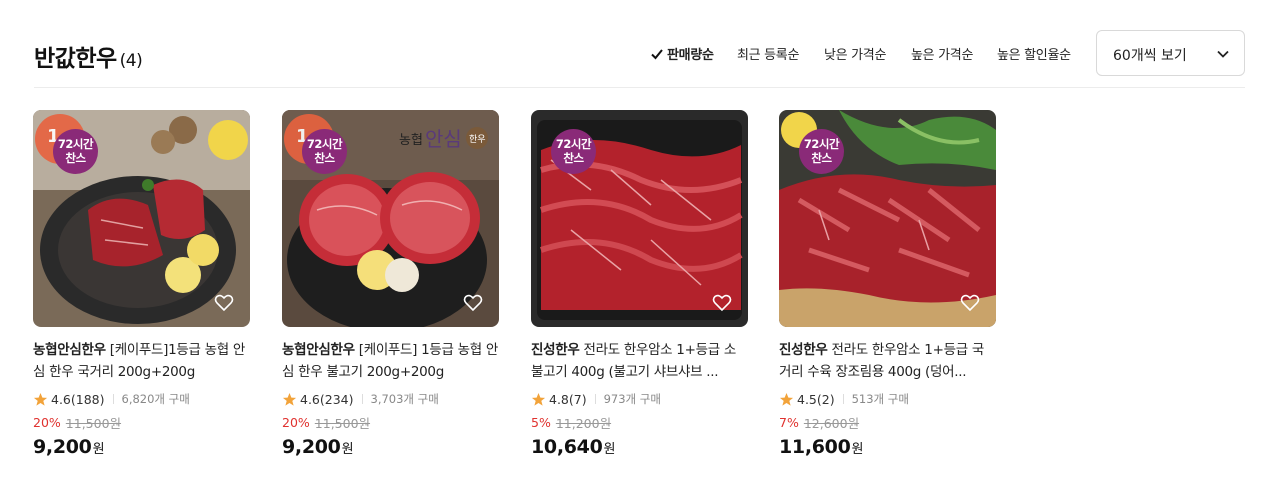 The width and height of the screenshot is (1280, 482). What do you see at coordinates (404, 399) in the screenshot?
I see `sold-count: 3,703개 구매` at bounding box center [404, 399].